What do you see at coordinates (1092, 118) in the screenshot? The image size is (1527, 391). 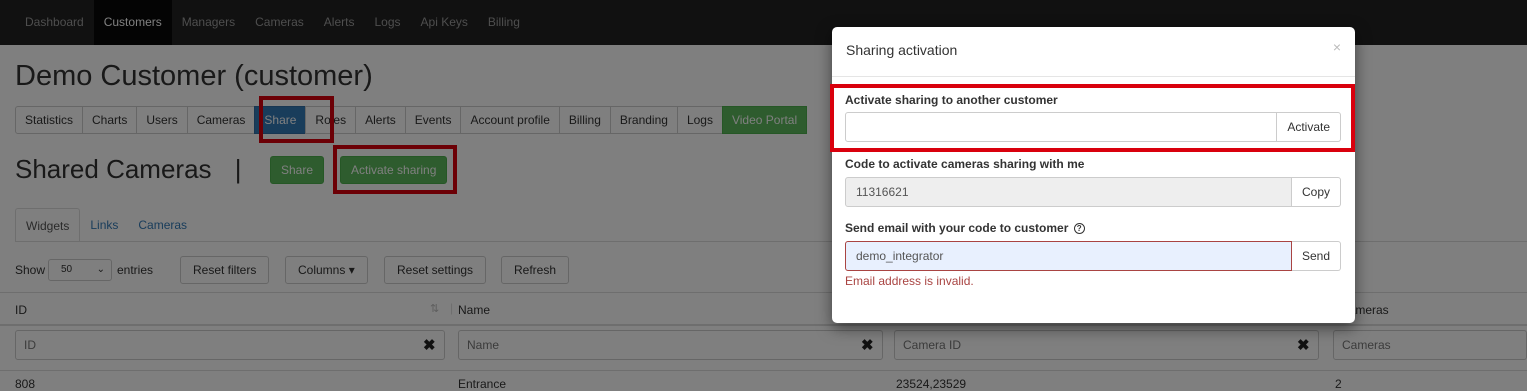 I see `highlight-activate-section` at bounding box center [1092, 118].